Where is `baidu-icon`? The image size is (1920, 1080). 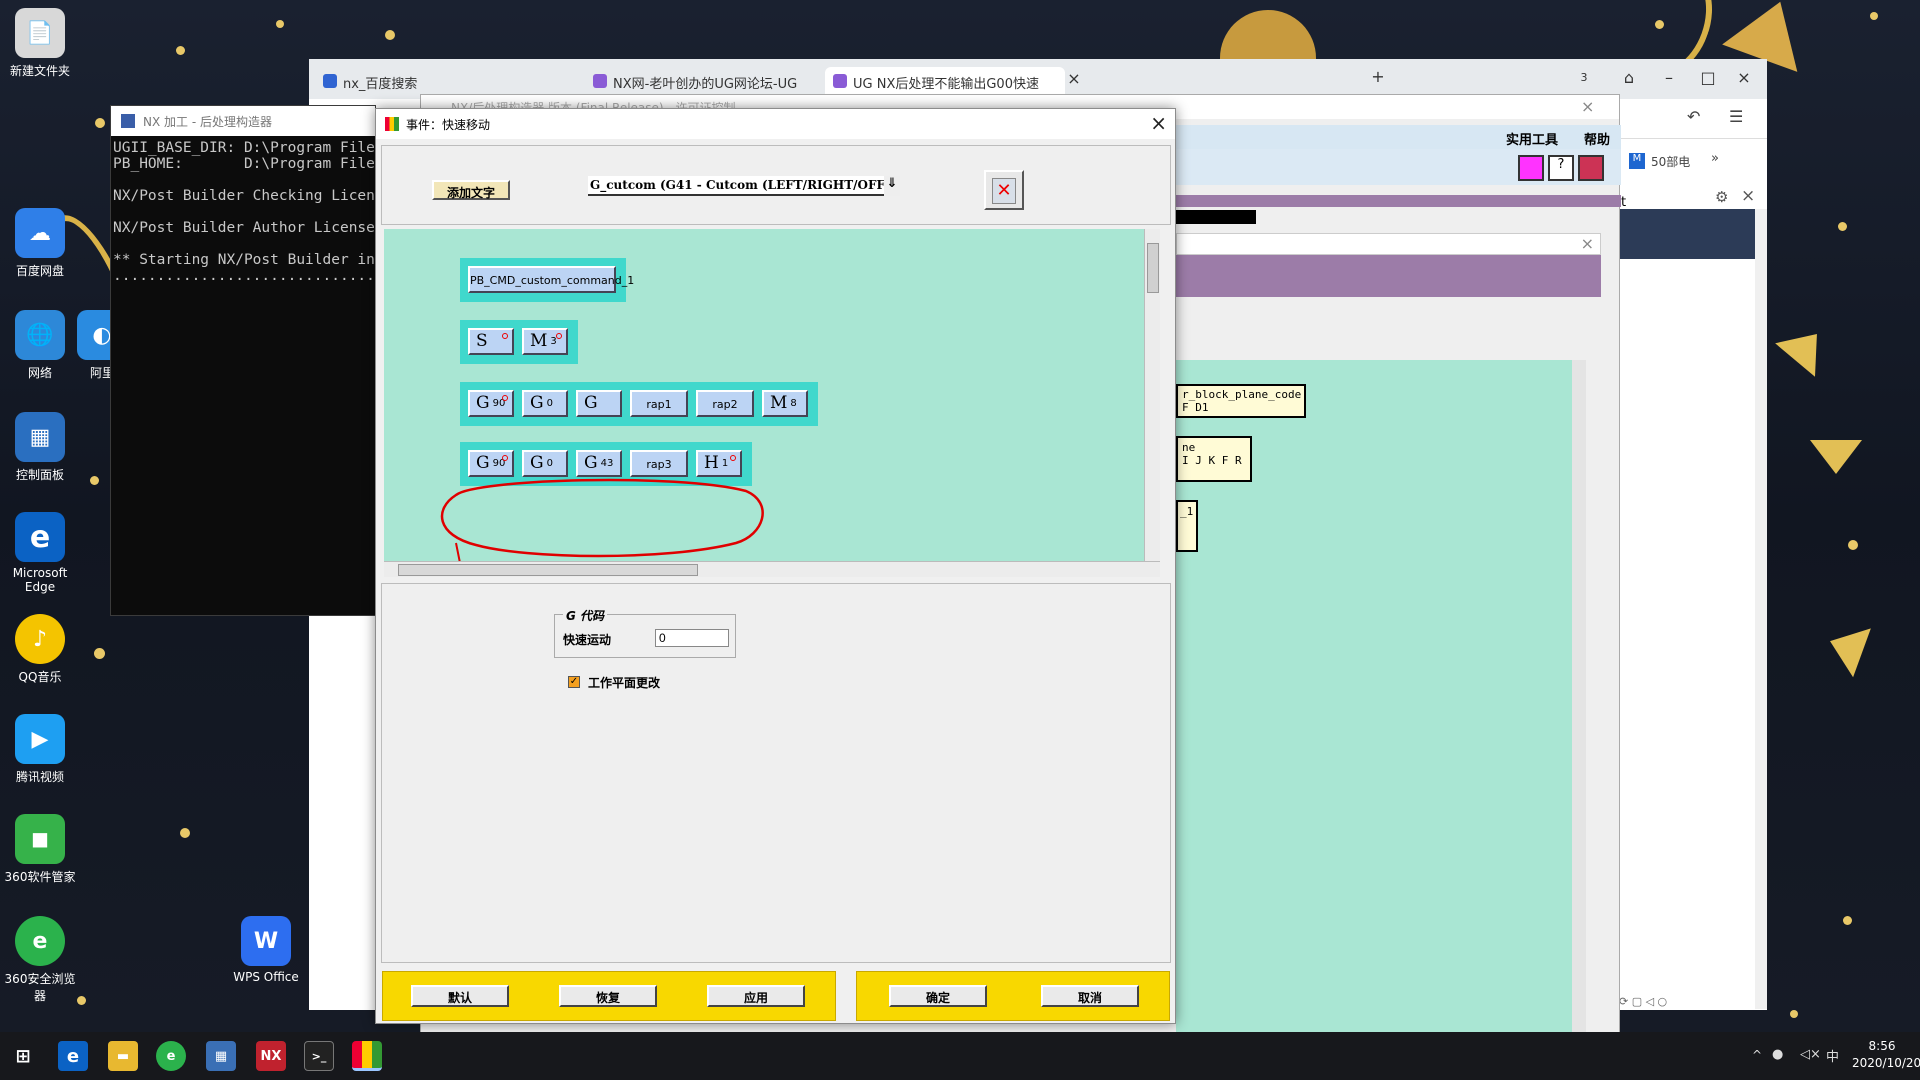 baidu-icon is located at coordinates (330, 81).